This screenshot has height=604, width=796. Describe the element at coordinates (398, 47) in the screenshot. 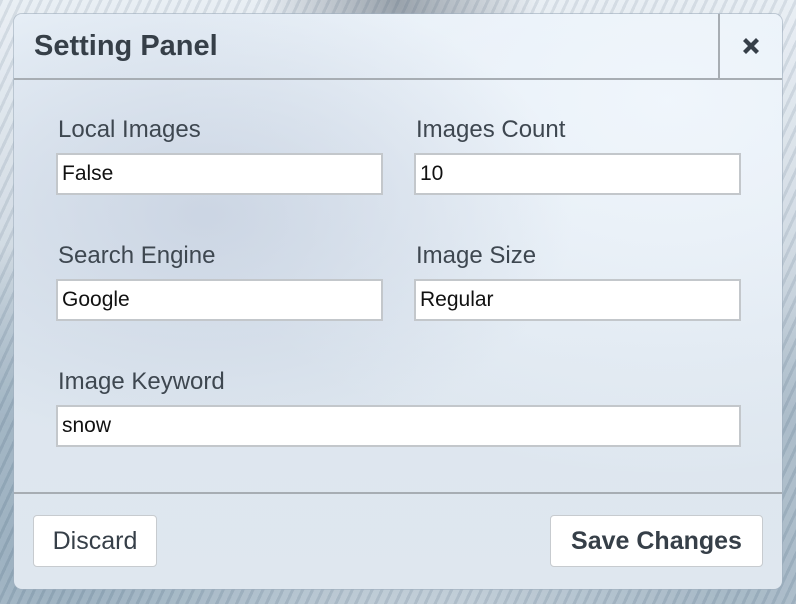

I see `panel-header: Setting Panel` at that location.